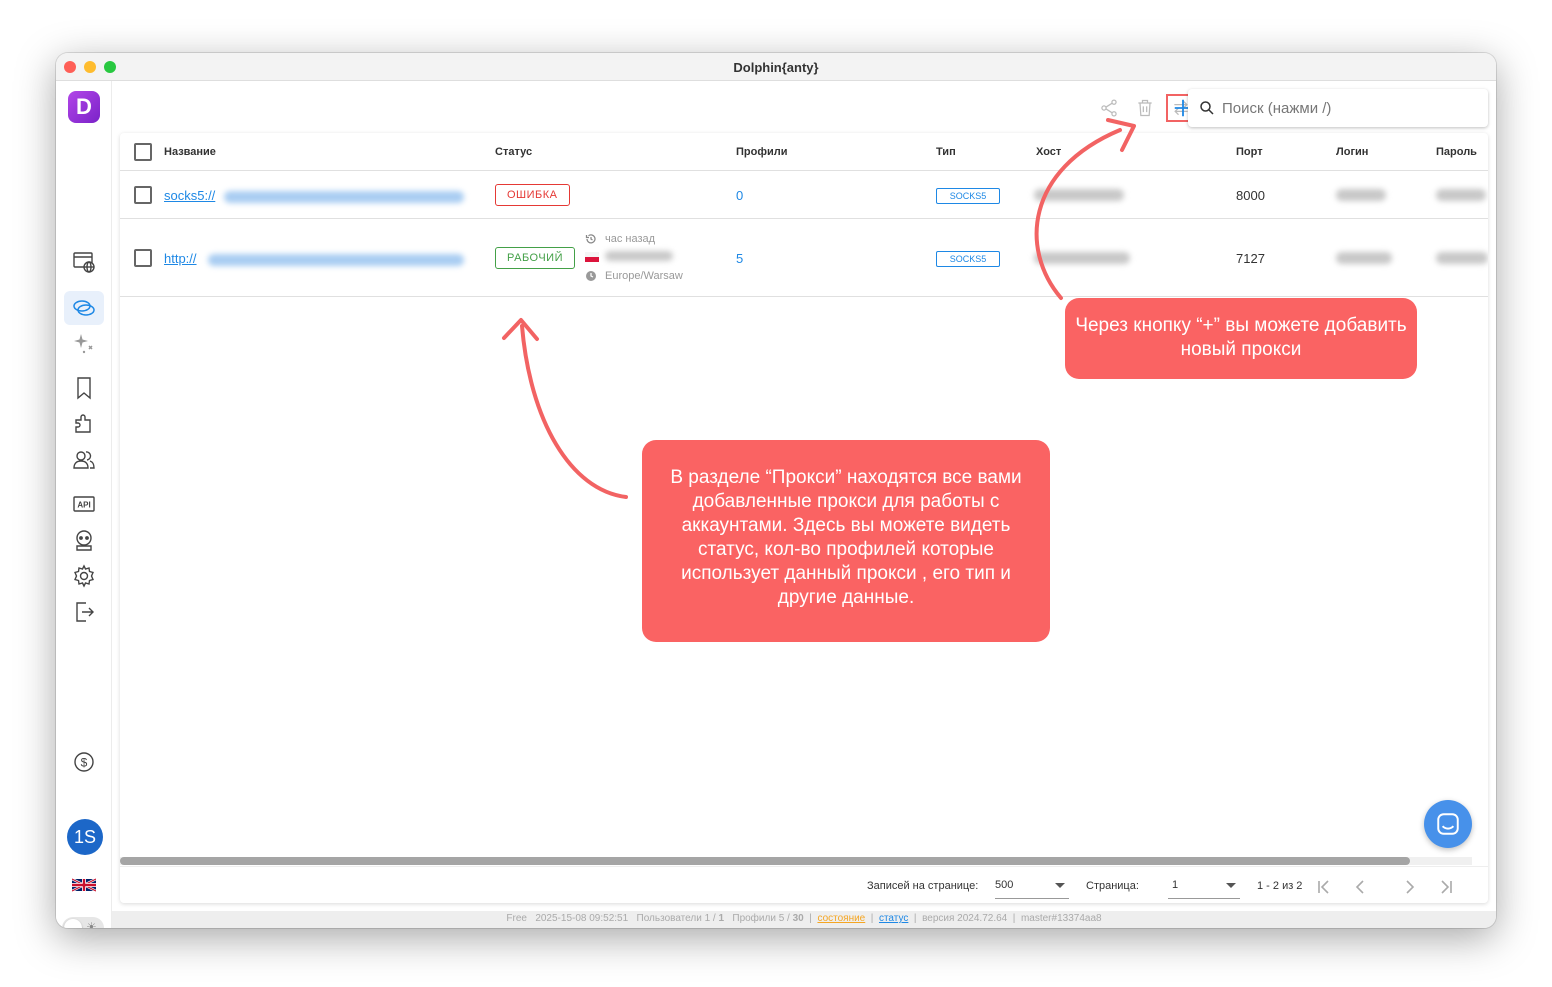 The height and width of the screenshot is (987, 1552). What do you see at coordinates (1249, 152) in the screenshot?
I see `column-header-port: Порт` at bounding box center [1249, 152].